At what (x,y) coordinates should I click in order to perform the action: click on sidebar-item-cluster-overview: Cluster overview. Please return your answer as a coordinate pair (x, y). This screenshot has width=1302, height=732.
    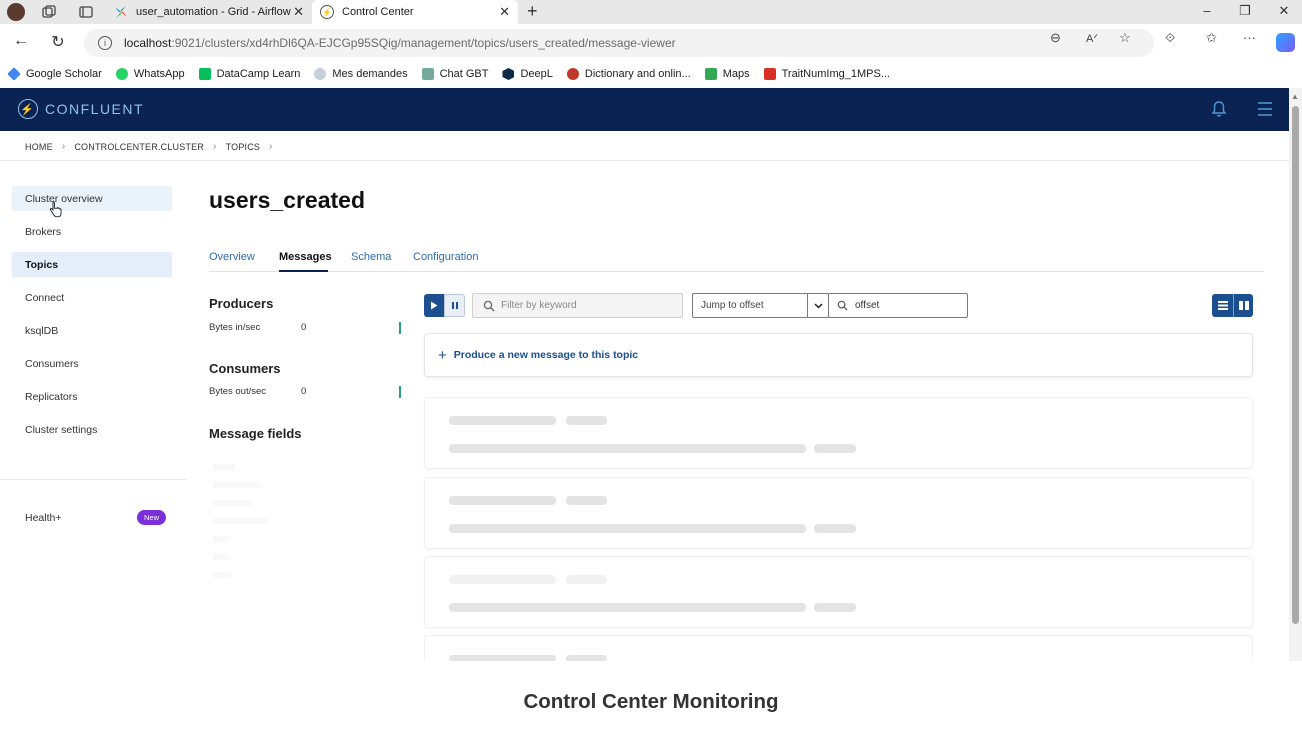
    Looking at the image, I should click on (92, 198).